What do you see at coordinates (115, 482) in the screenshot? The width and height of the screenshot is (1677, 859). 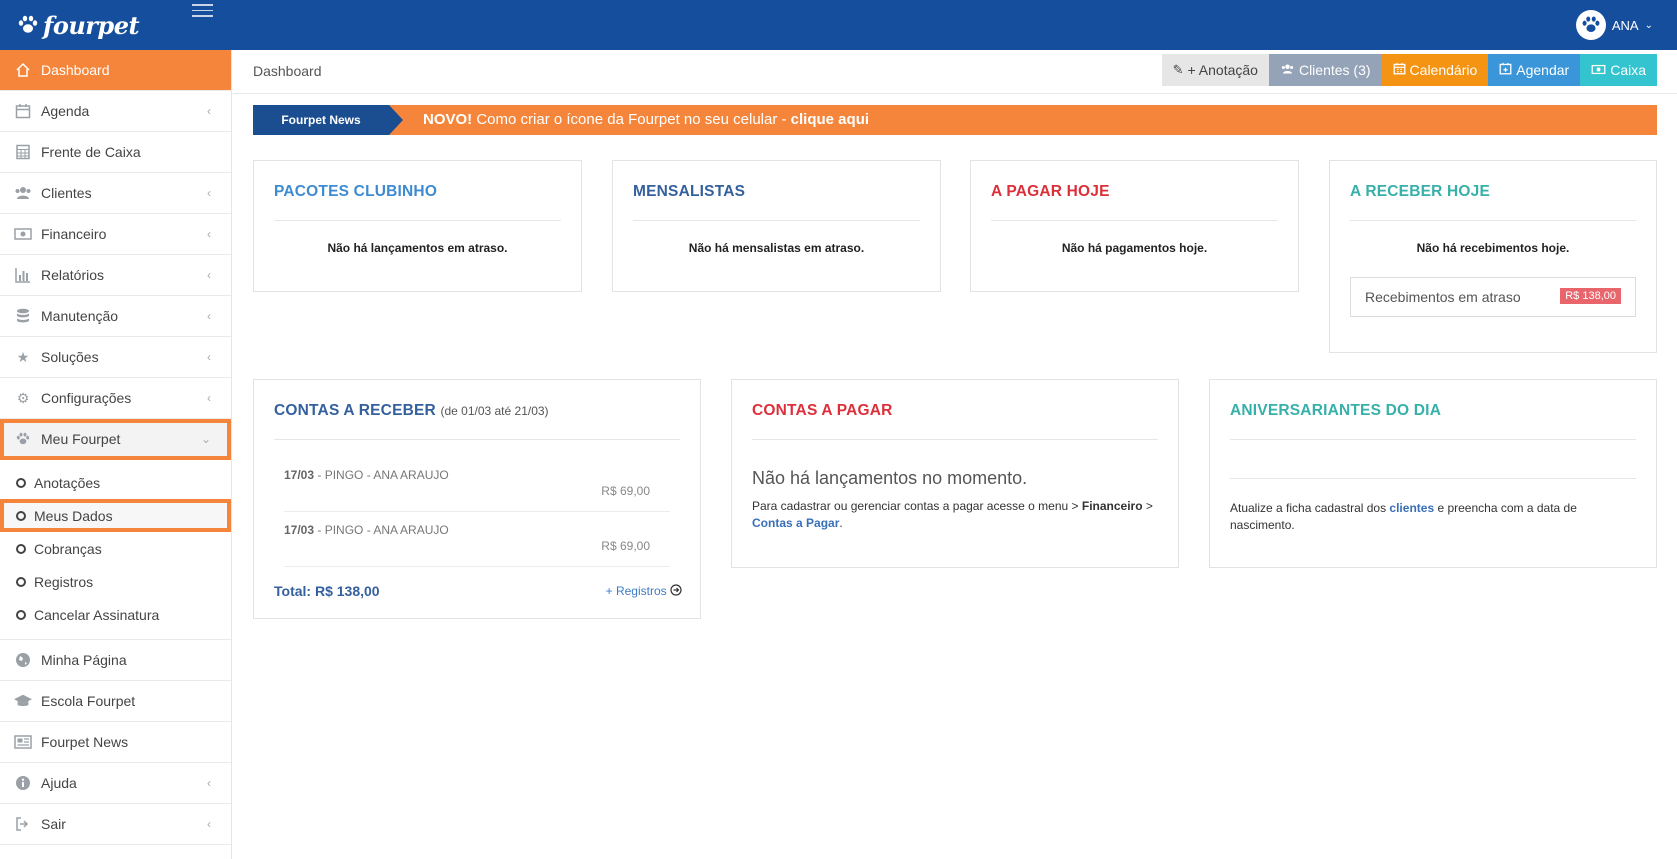 I see `submenu-item-anotacoes: Anotações` at bounding box center [115, 482].